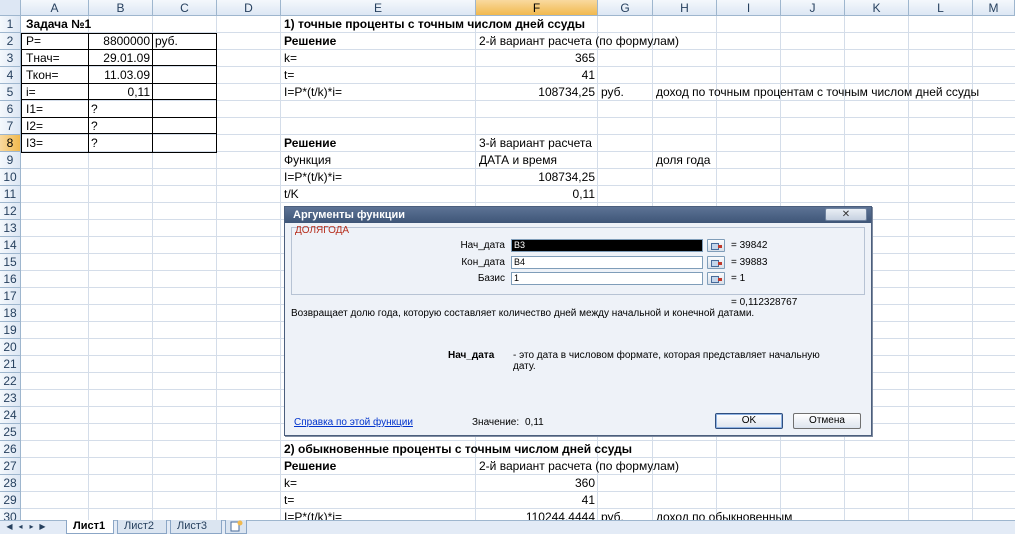 This screenshot has width=1015, height=536. What do you see at coordinates (537, 8) in the screenshot?
I see `column-header-f: F` at bounding box center [537, 8].